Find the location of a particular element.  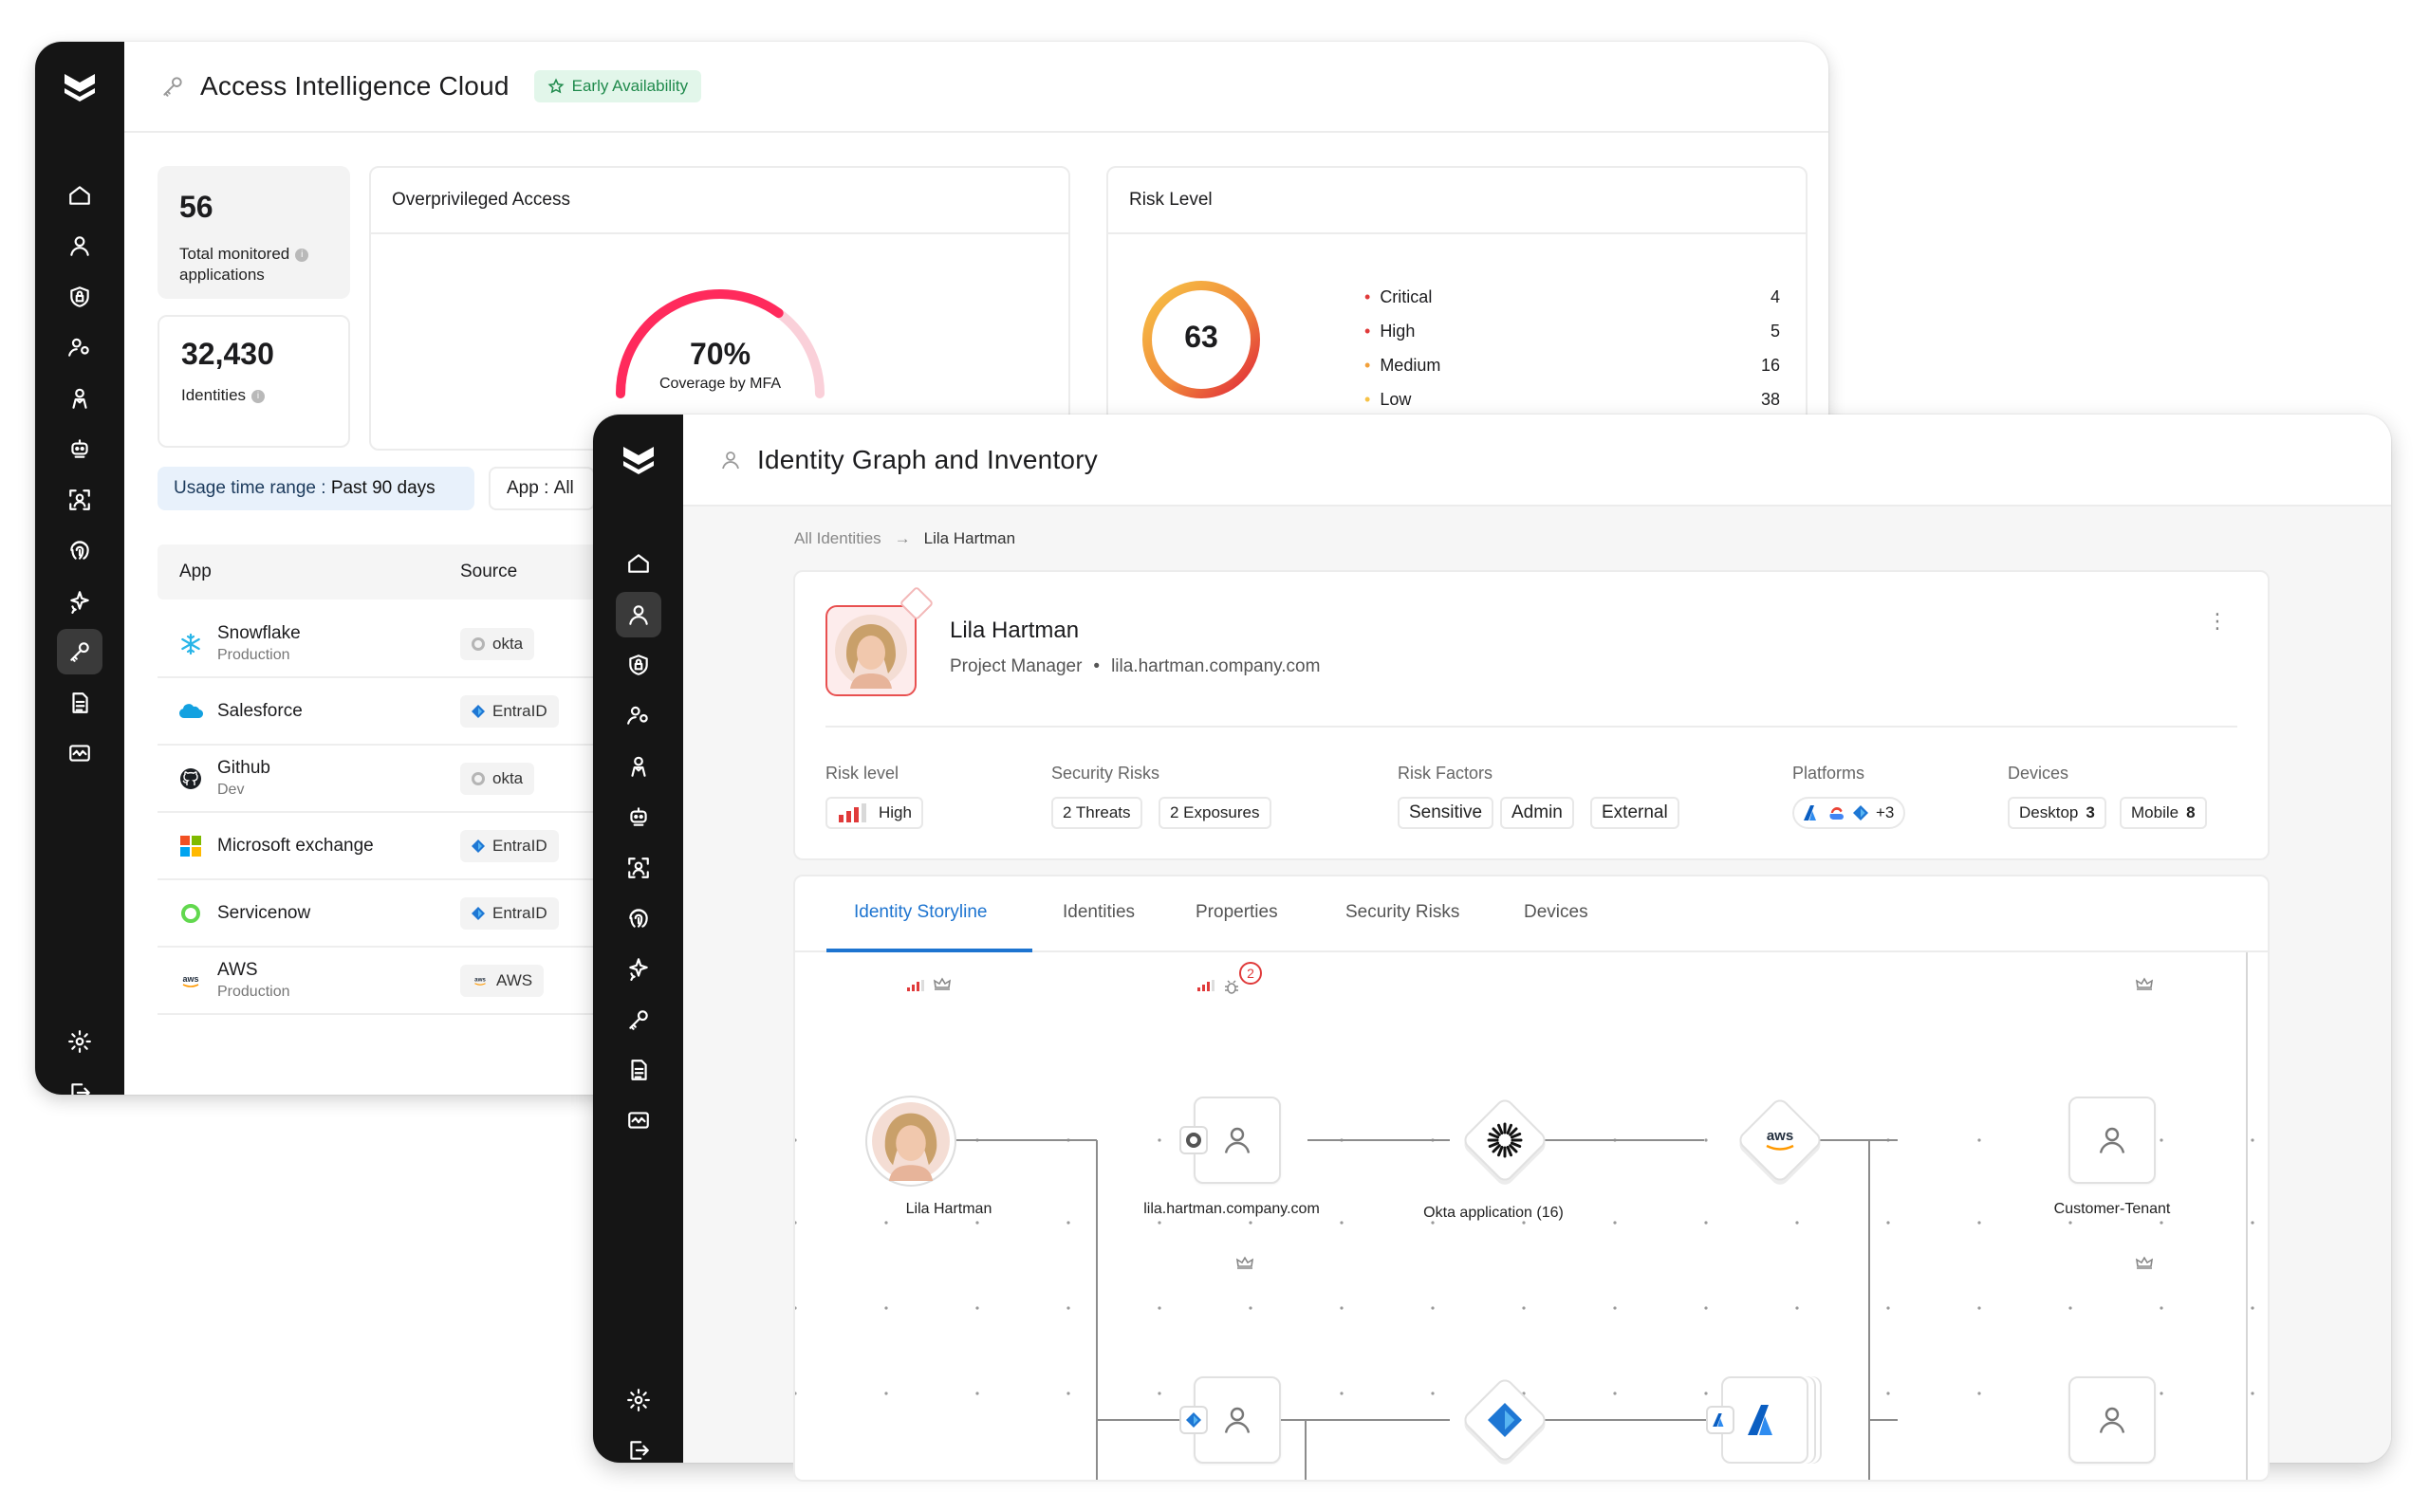

signal-bars-icon is located at coordinates (1205, 985).